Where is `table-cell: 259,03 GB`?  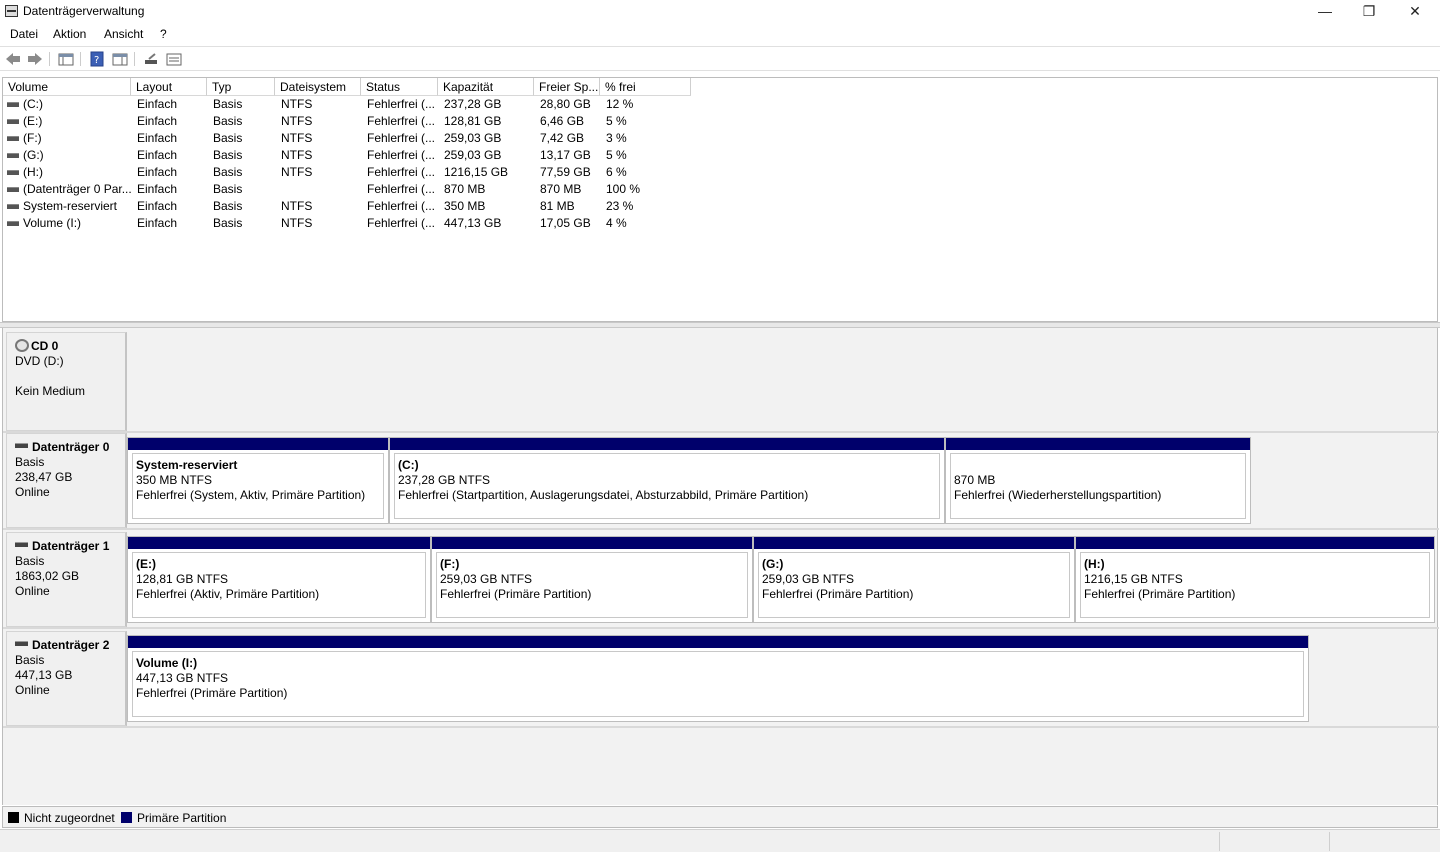
table-cell: 259,03 GB is located at coordinates (473, 138).